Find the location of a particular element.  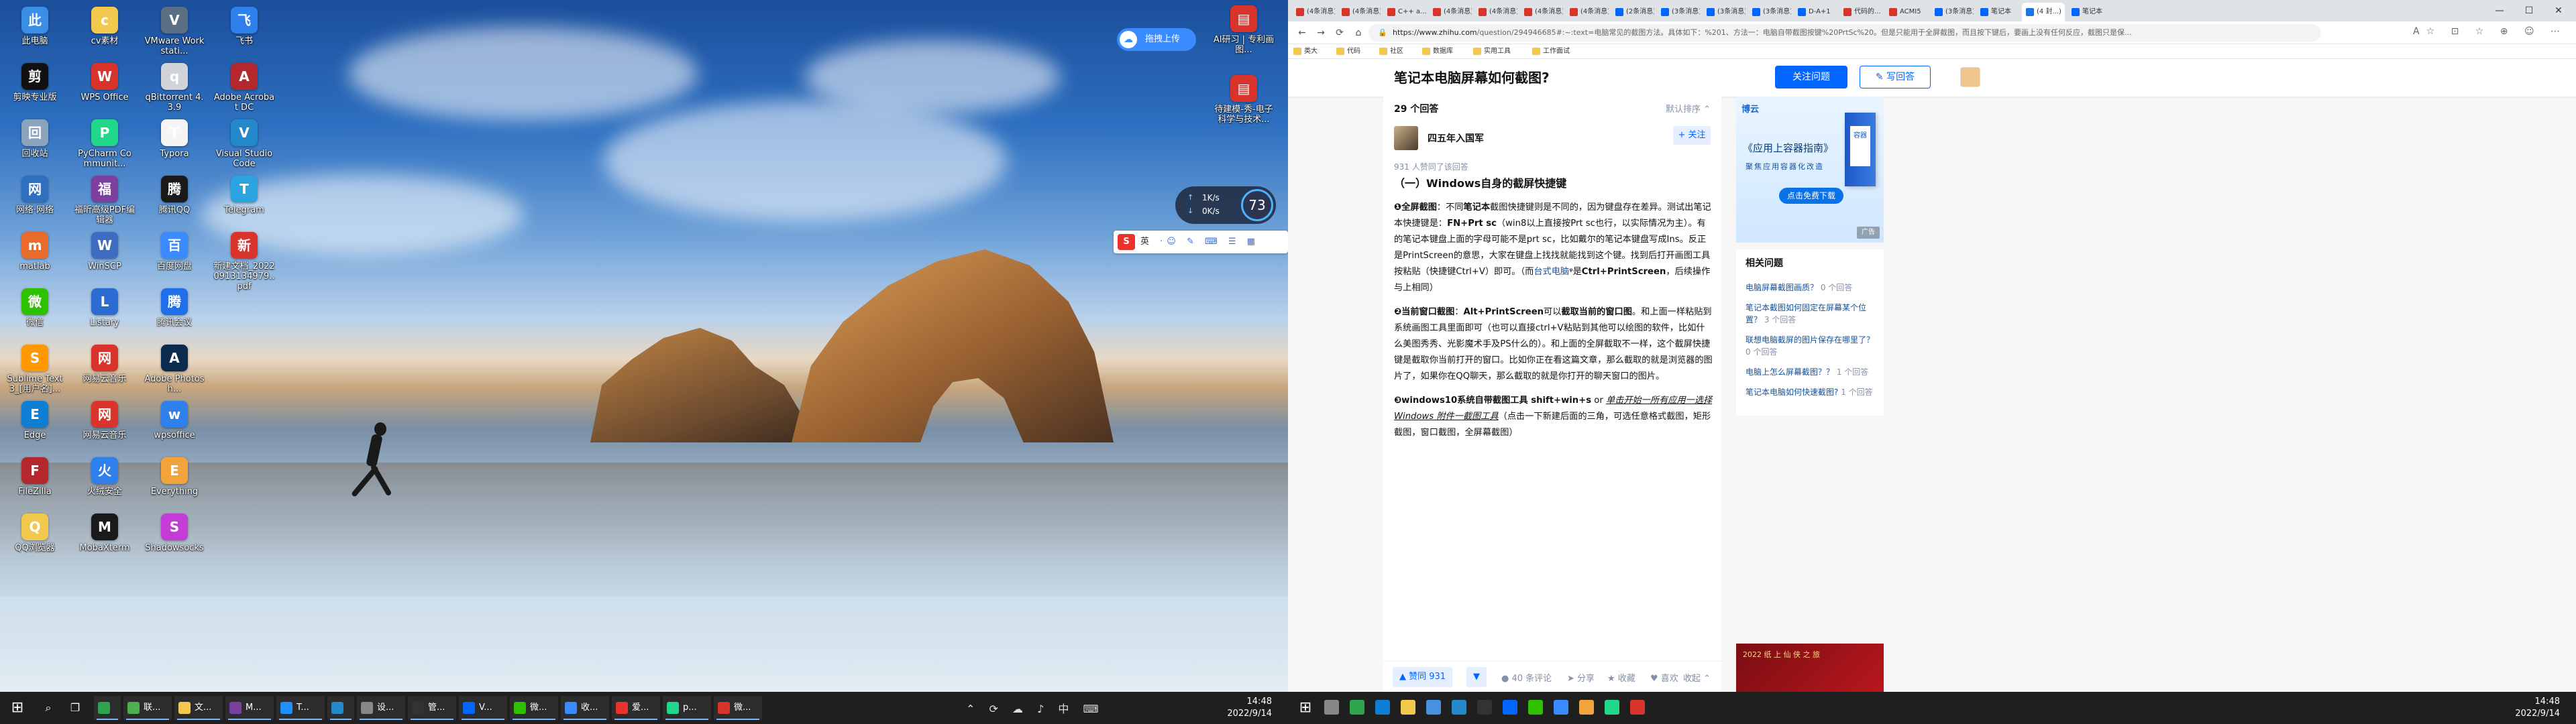

favorite-button: ★ 收藏 is located at coordinates (1621, 677).